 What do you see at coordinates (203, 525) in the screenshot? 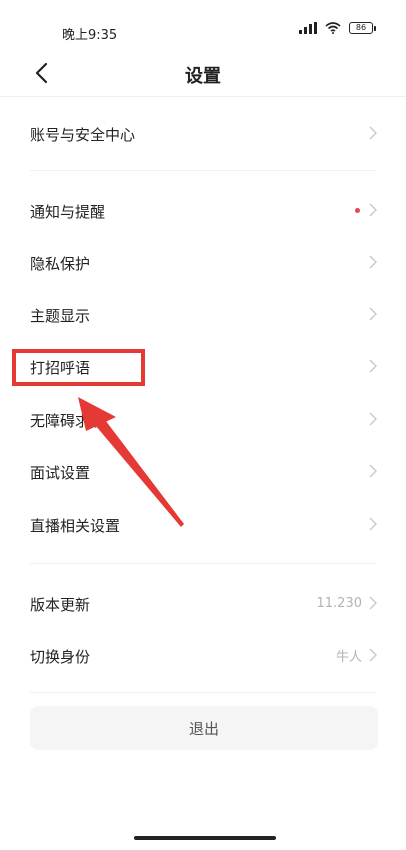
I see `settings-row-live: 直播相关设置` at bounding box center [203, 525].